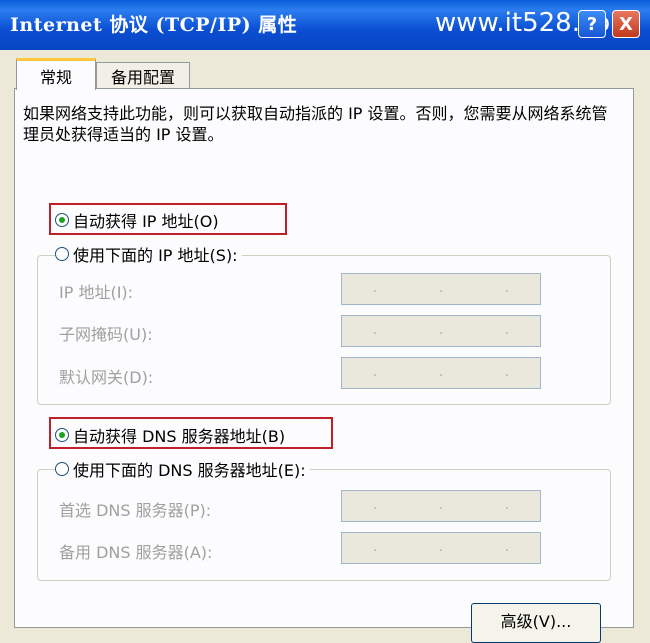 The height and width of the screenshot is (643, 650). Describe the element at coordinates (146, 221) in the screenshot. I see `ip-auto-label: 自动获得 IP 地址(O)` at that location.